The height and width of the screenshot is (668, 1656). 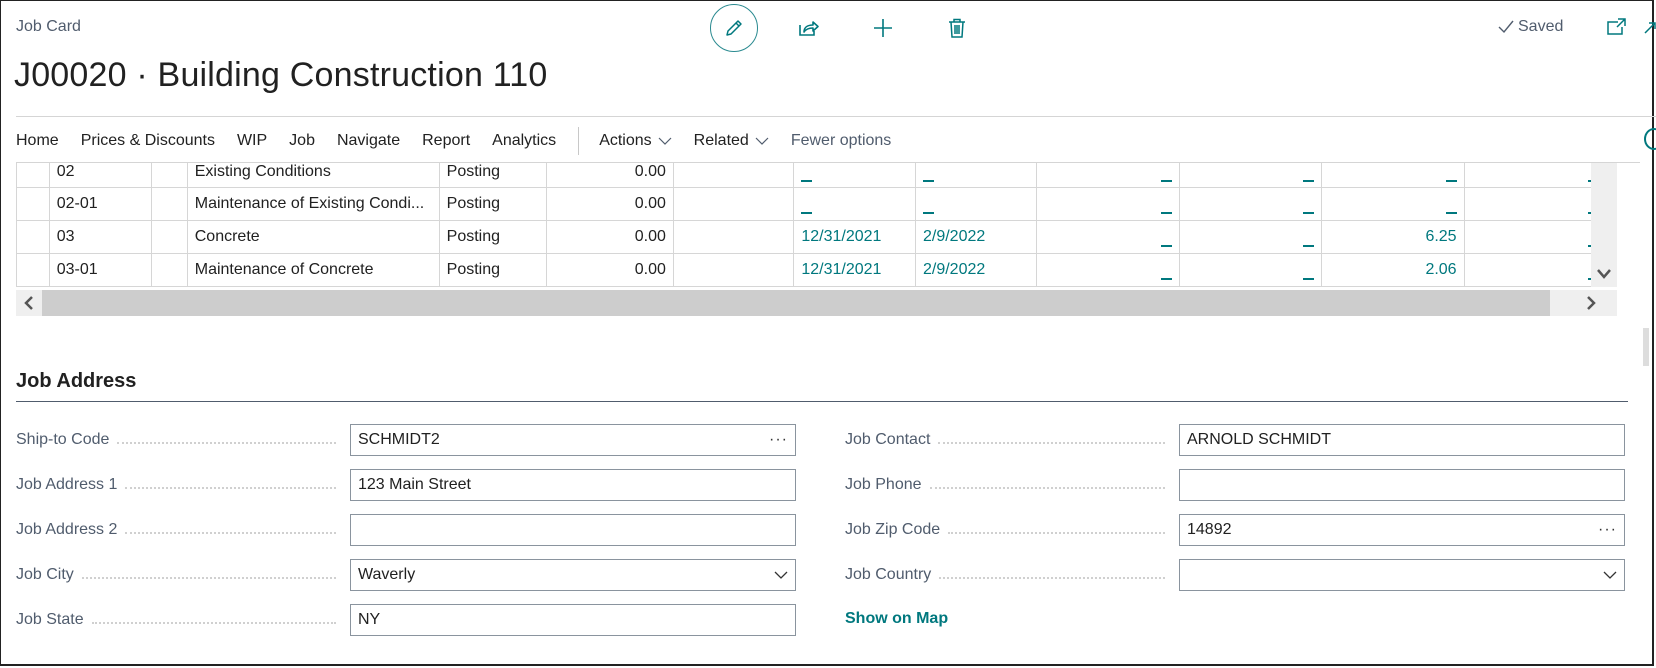 What do you see at coordinates (368, 141) in the screenshot?
I see `nav-navigate: Navigate` at bounding box center [368, 141].